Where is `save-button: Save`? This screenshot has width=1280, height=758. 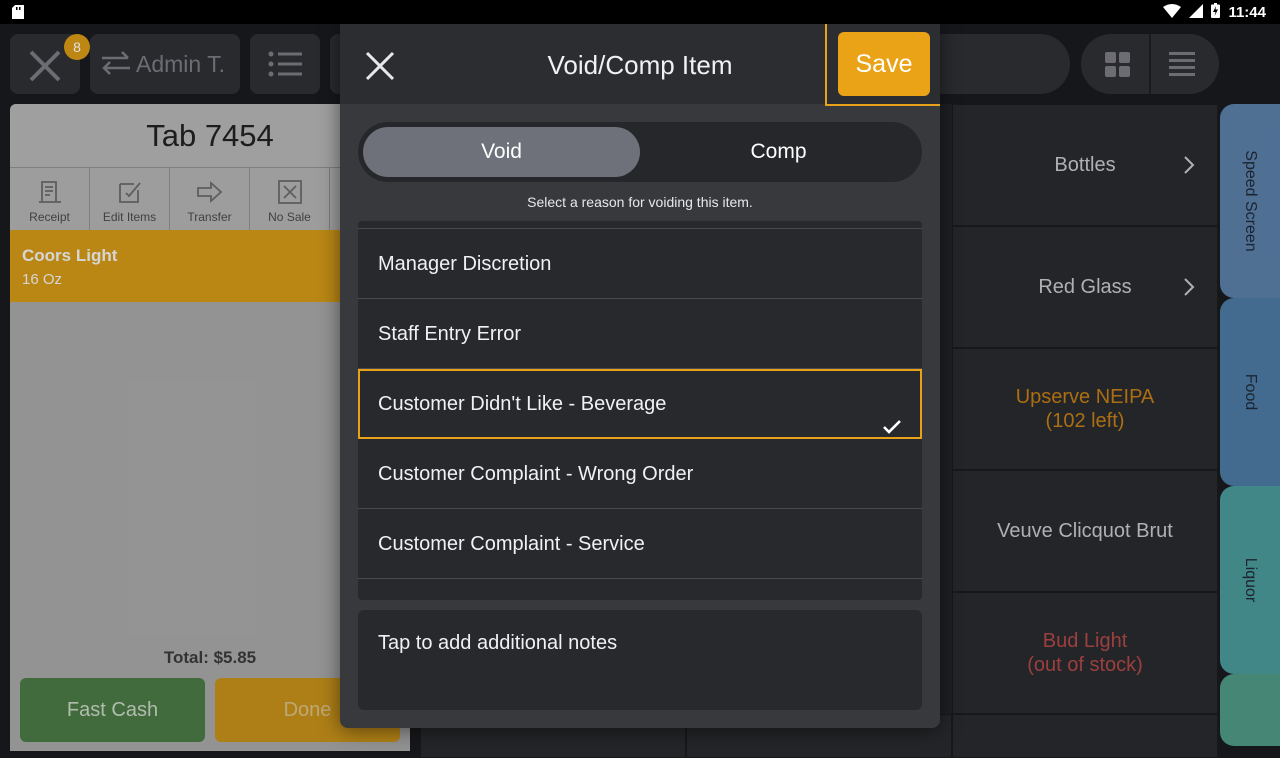 save-button: Save is located at coordinates (884, 64).